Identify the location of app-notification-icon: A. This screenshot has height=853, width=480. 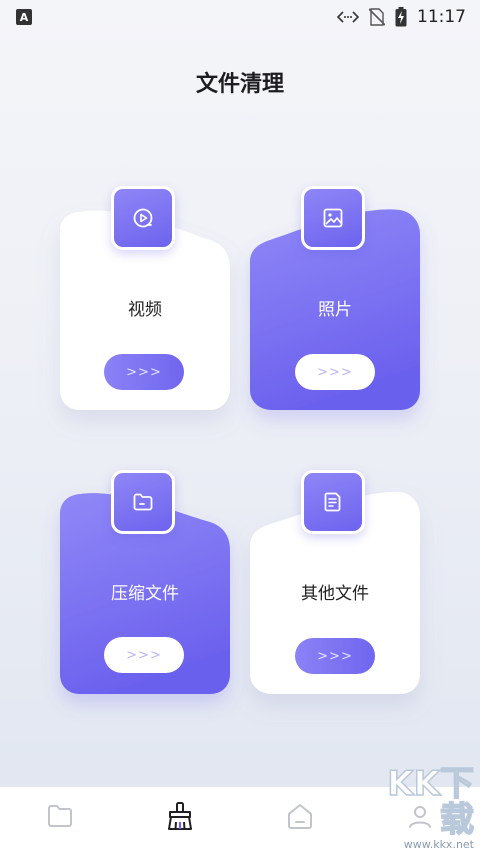
(24, 17).